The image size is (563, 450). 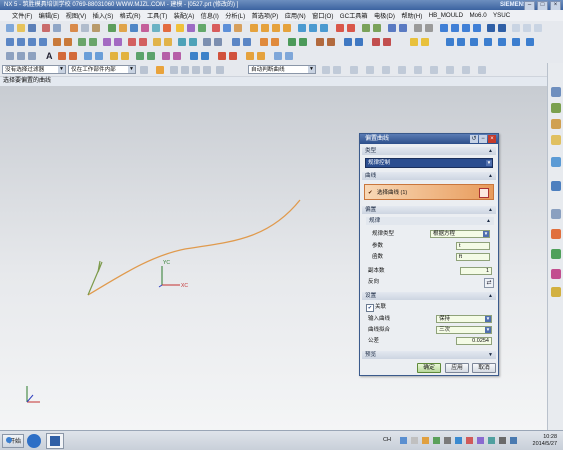 What do you see at coordinates (134, 28) in the screenshot?
I see `revolve-icon` at bounding box center [134, 28].